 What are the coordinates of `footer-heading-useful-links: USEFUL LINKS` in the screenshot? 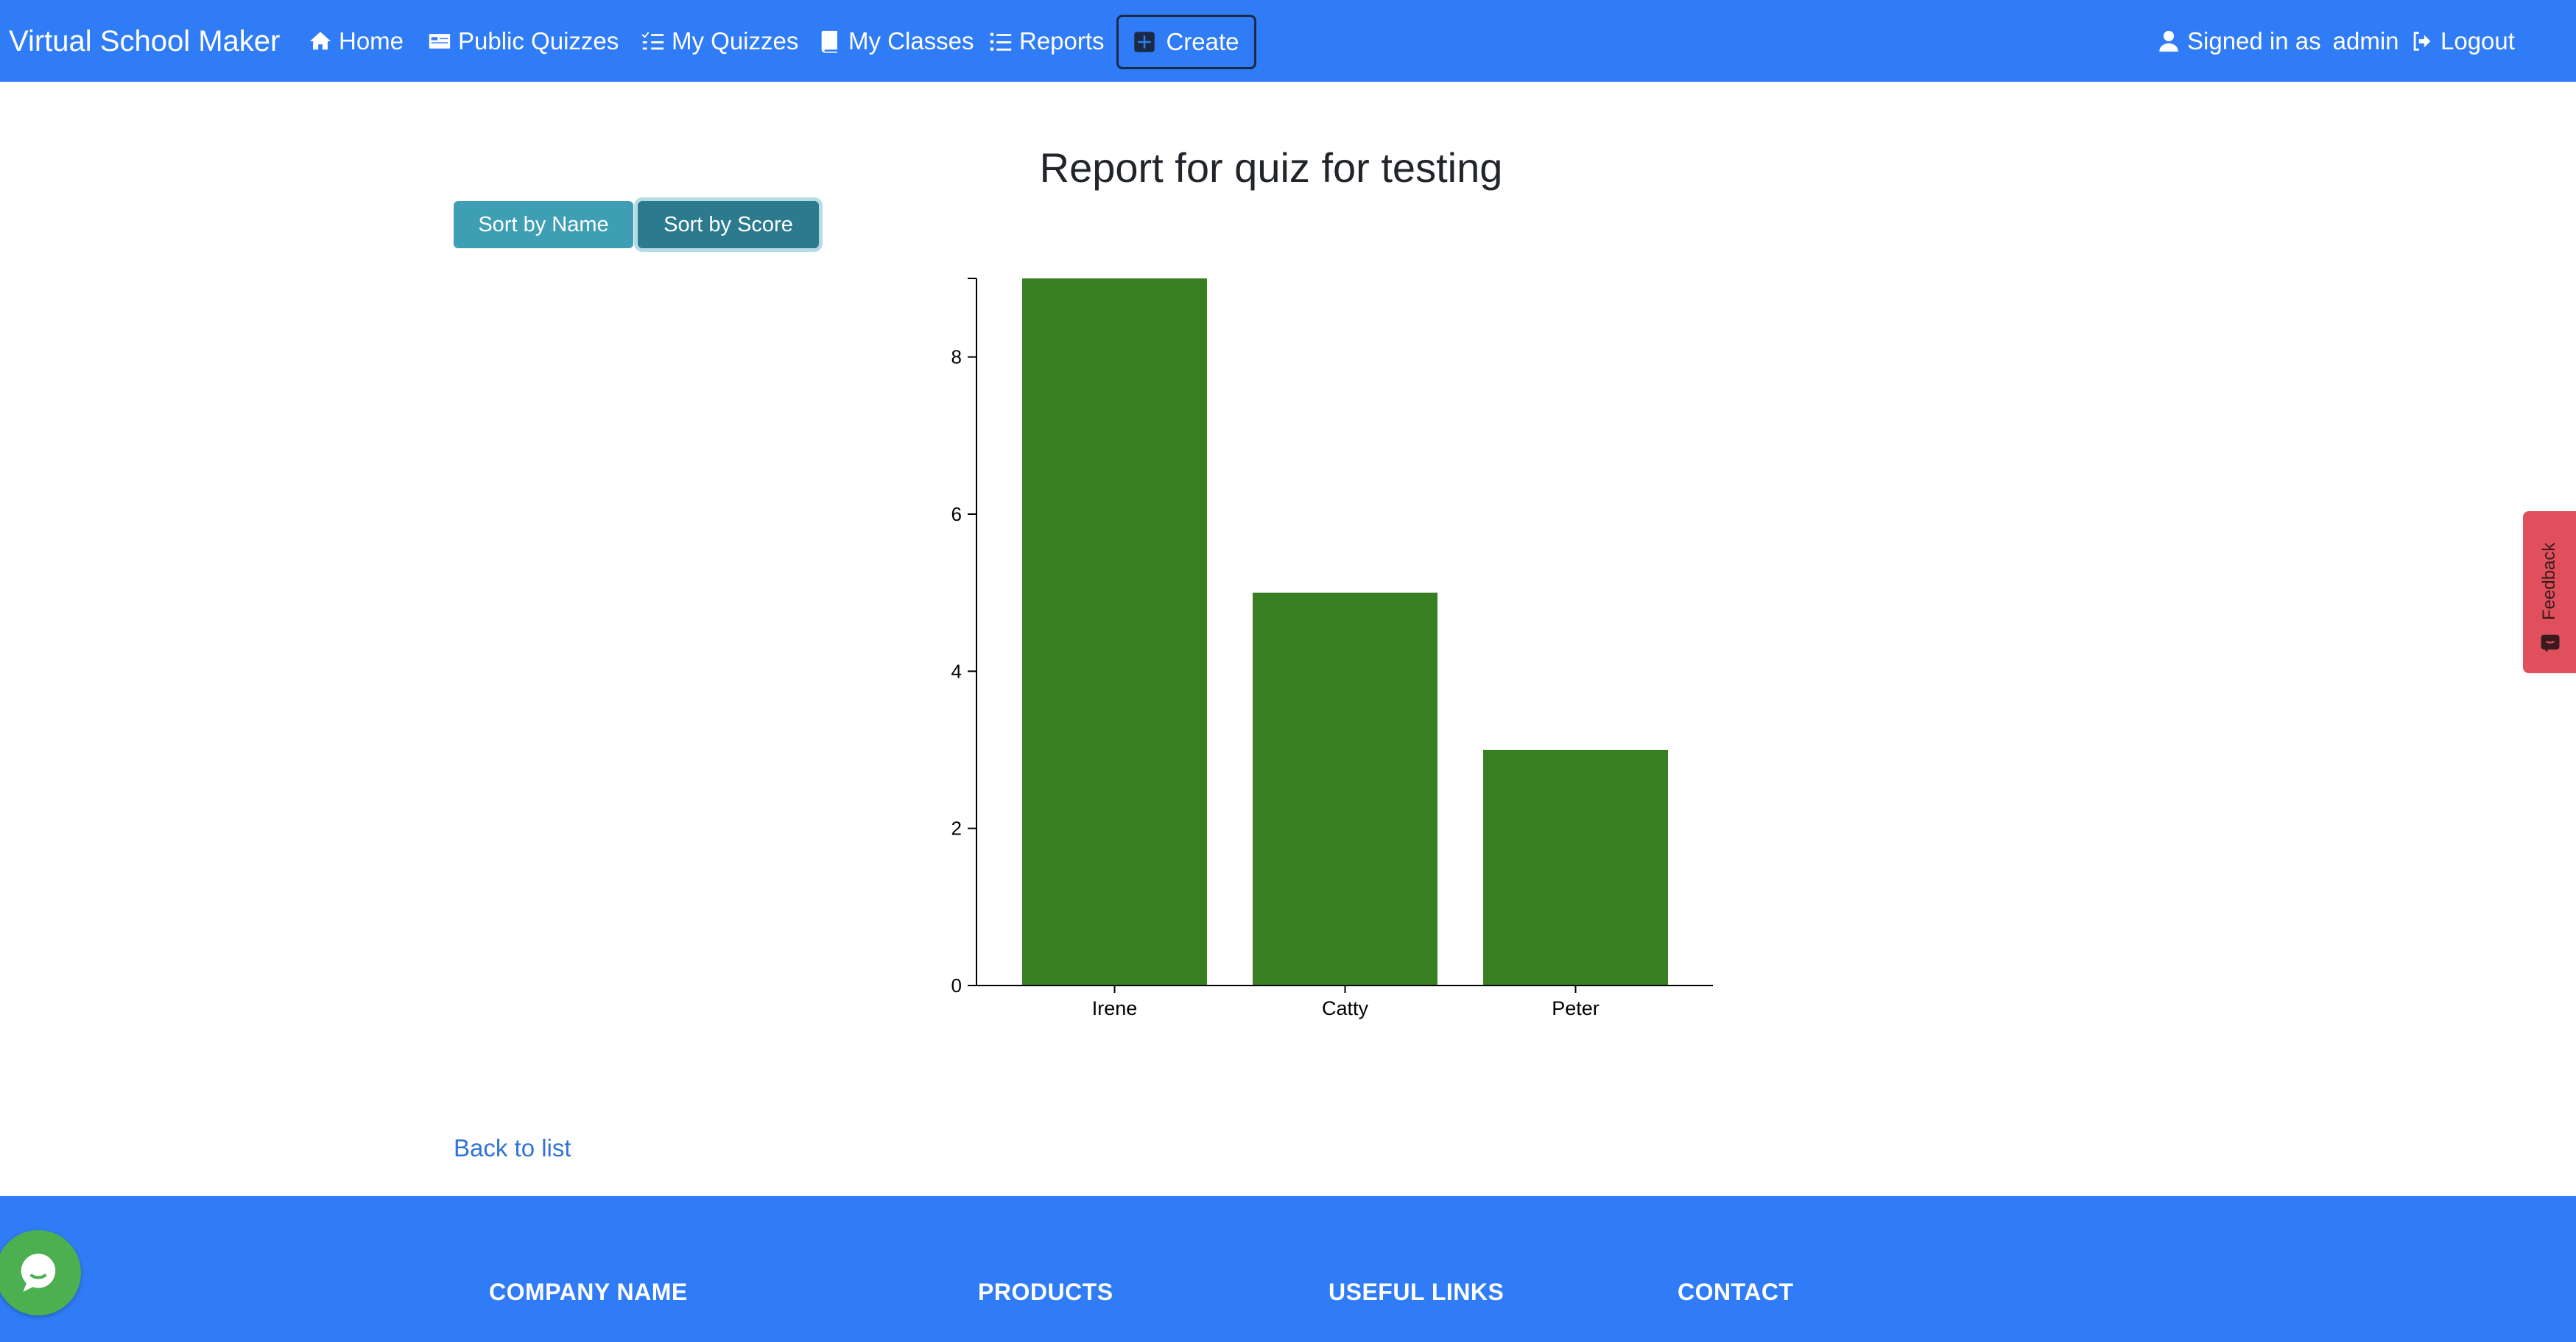 It's located at (1417, 1292).